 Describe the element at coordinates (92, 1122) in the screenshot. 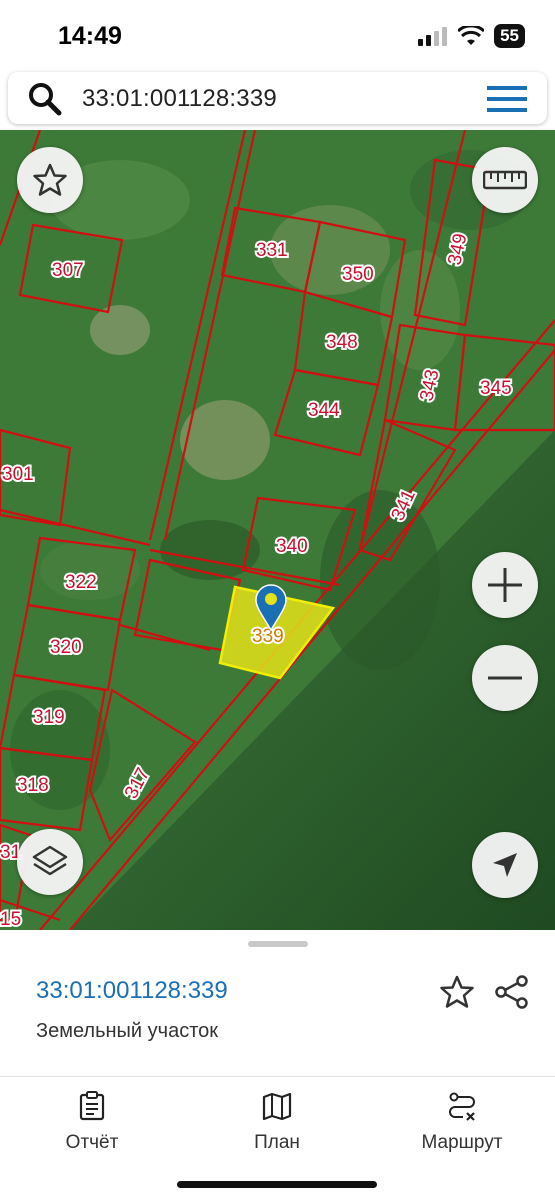

I see `tab-report: Отчёт` at that location.